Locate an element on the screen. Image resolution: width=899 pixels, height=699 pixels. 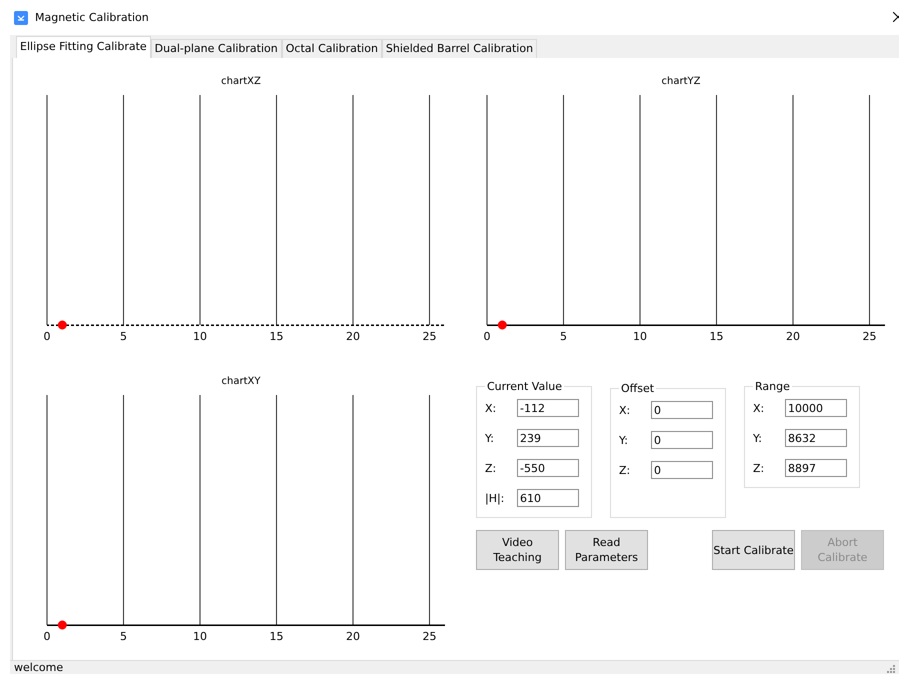
close-icon is located at coordinates (896, 17).